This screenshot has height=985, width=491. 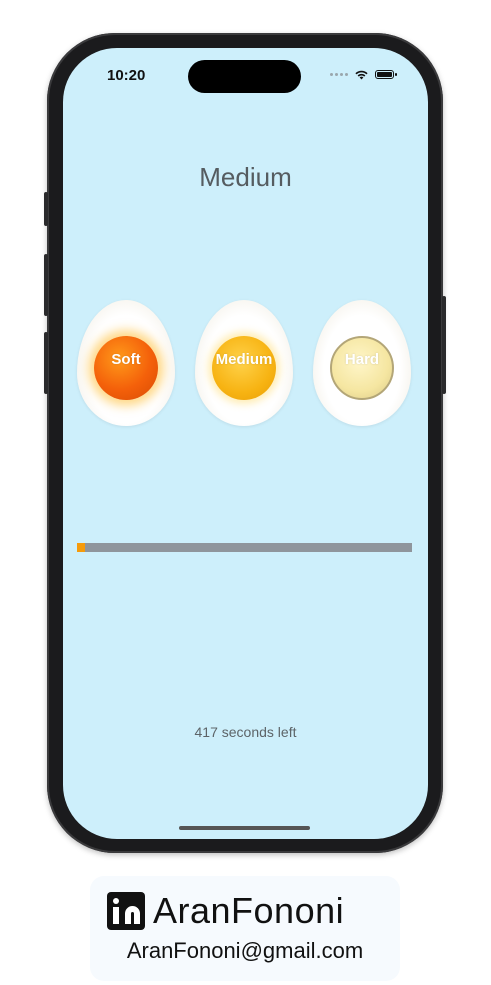 What do you see at coordinates (386, 74) in the screenshot?
I see `battery-icon` at bounding box center [386, 74].